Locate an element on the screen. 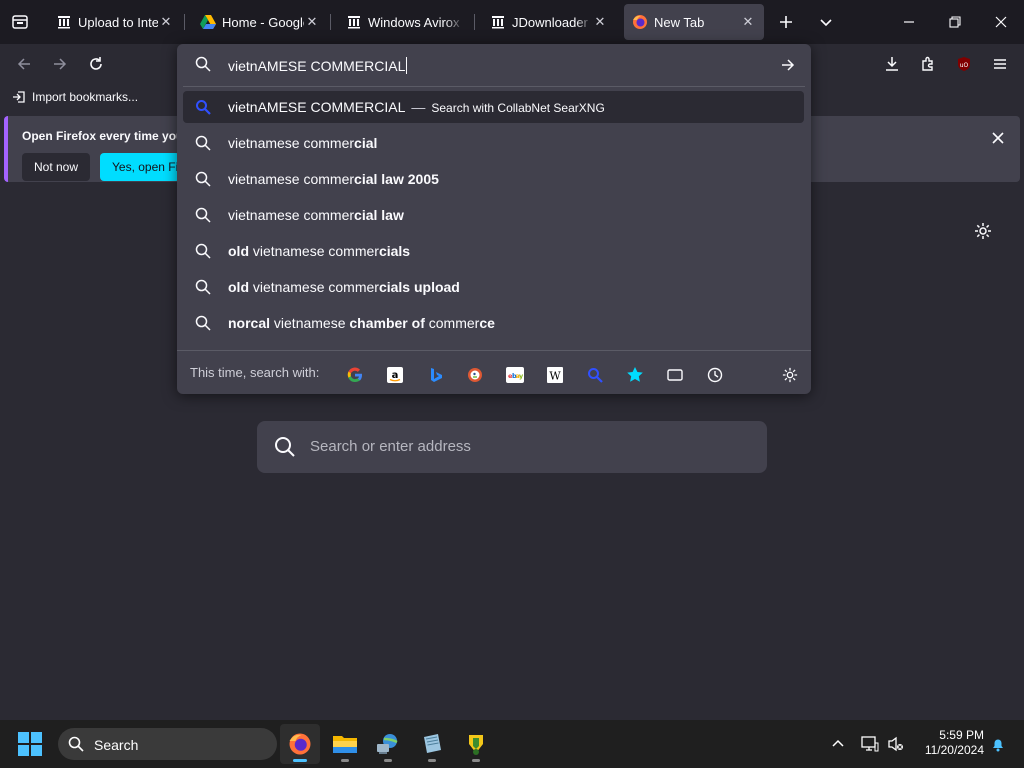 This screenshot has width=1024, height=768. show-hidden-icons-button is located at coordinates (838, 744).